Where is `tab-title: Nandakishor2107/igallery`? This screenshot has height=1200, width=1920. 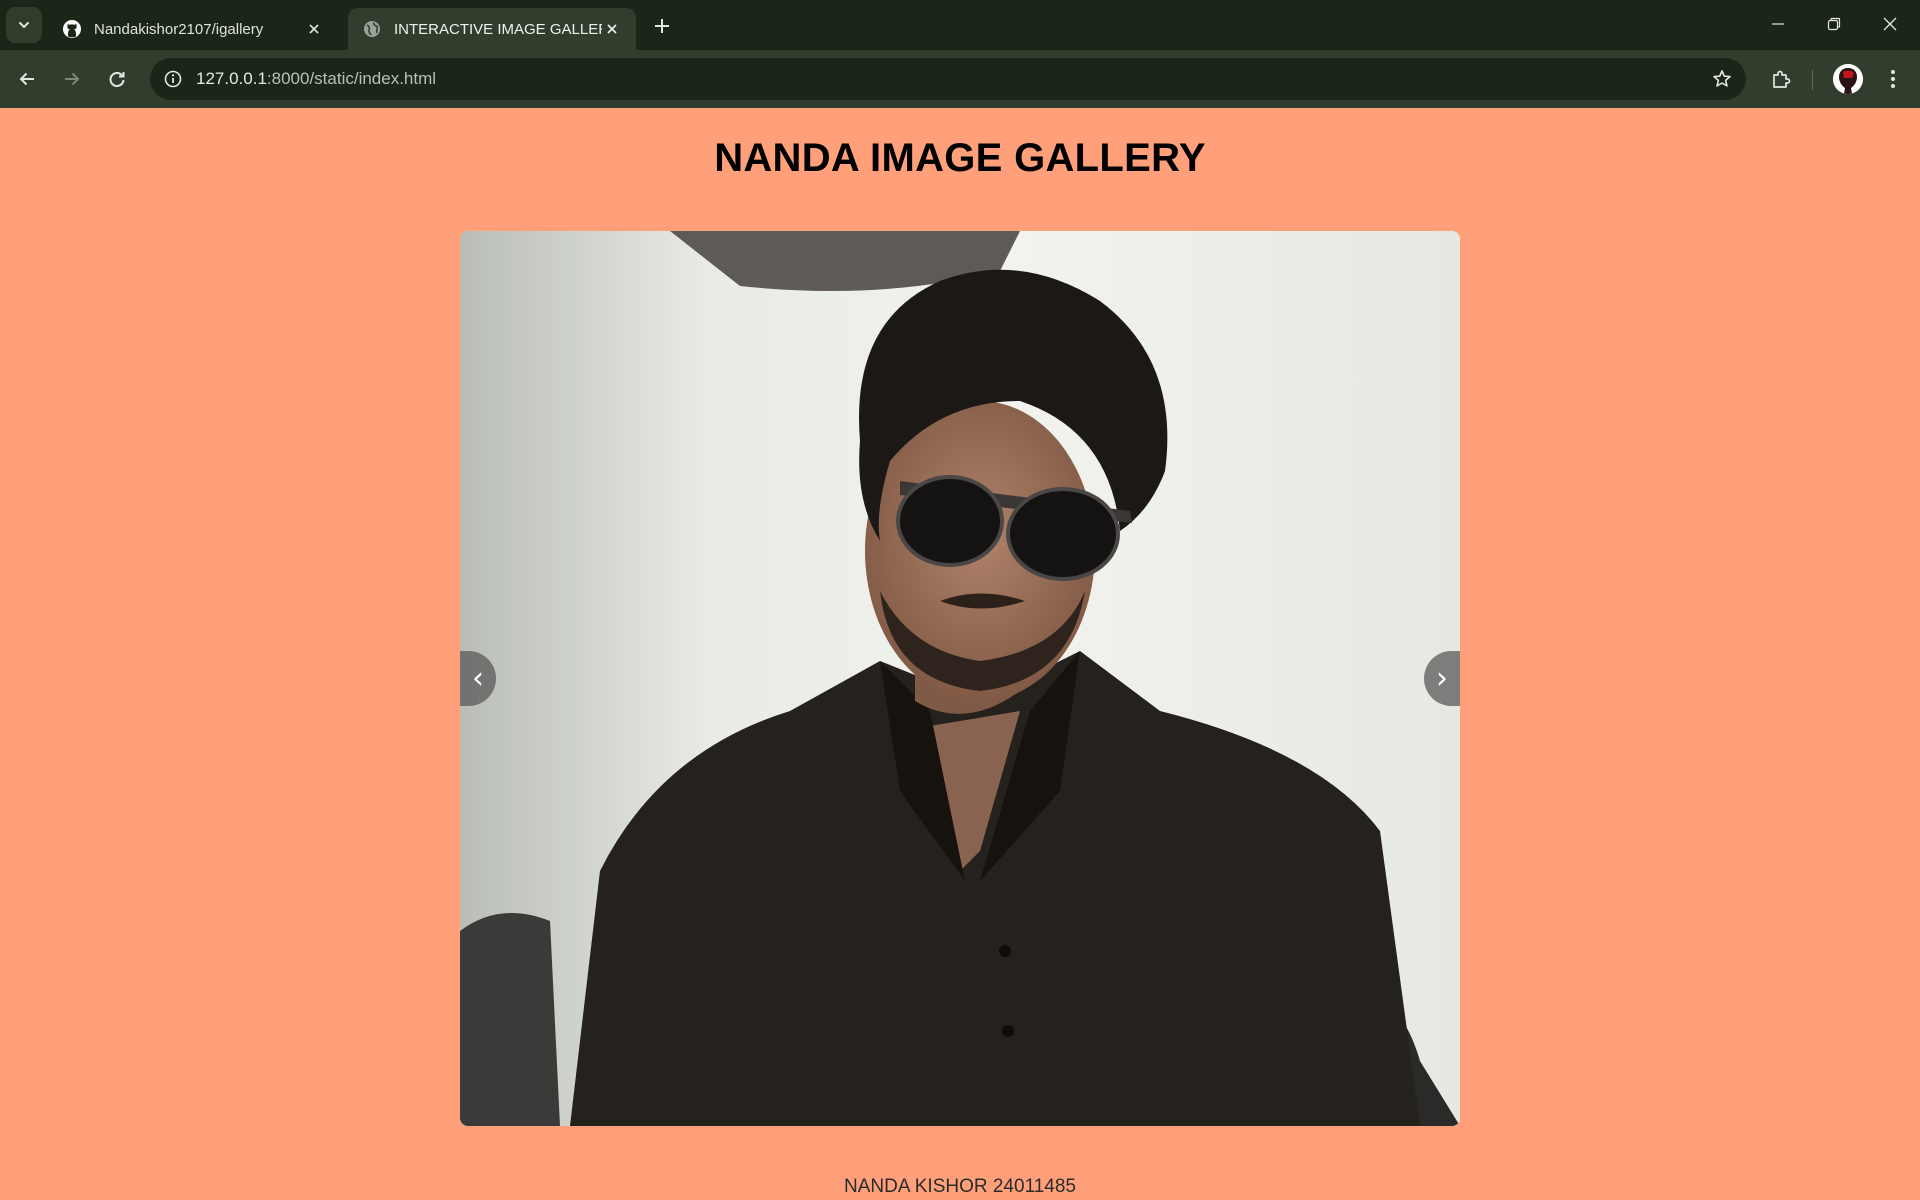 tab-title: Nandakishor2107/igallery is located at coordinates (179, 29).